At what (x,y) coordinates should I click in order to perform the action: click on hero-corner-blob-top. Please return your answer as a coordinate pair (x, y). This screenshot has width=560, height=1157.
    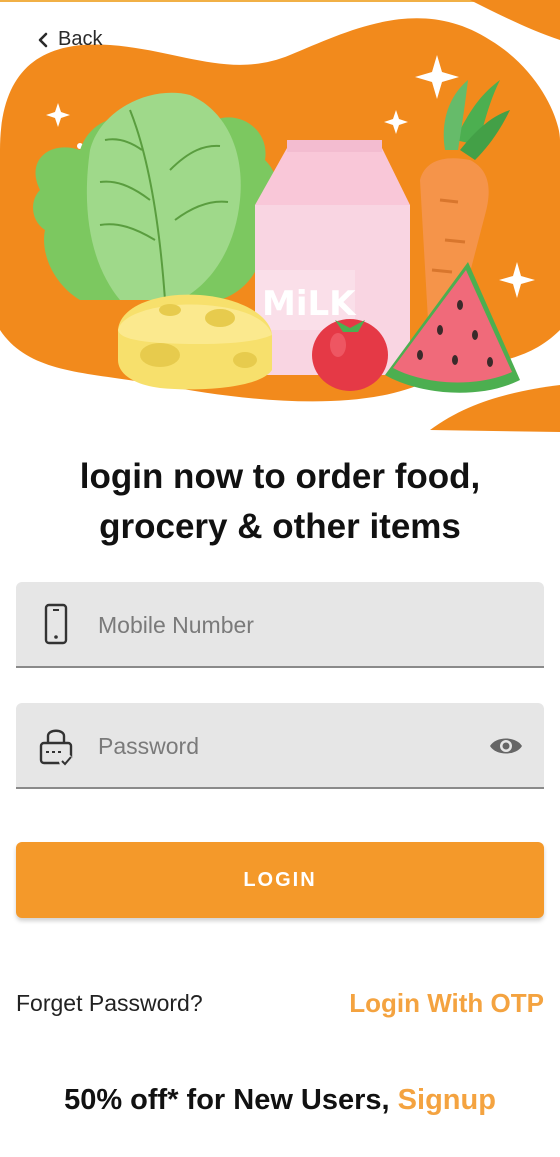
    Looking at the image, I should click on (515, 20).